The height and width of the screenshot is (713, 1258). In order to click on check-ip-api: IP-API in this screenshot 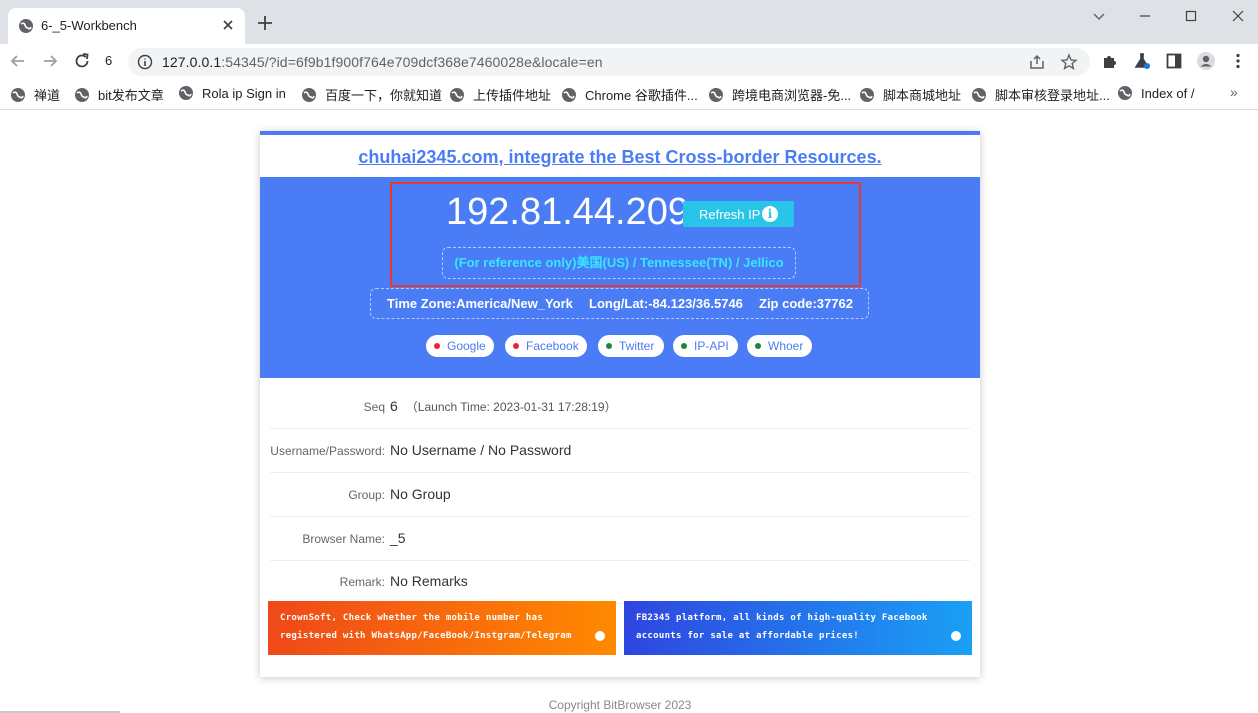, I will do `click(705, 346)`.